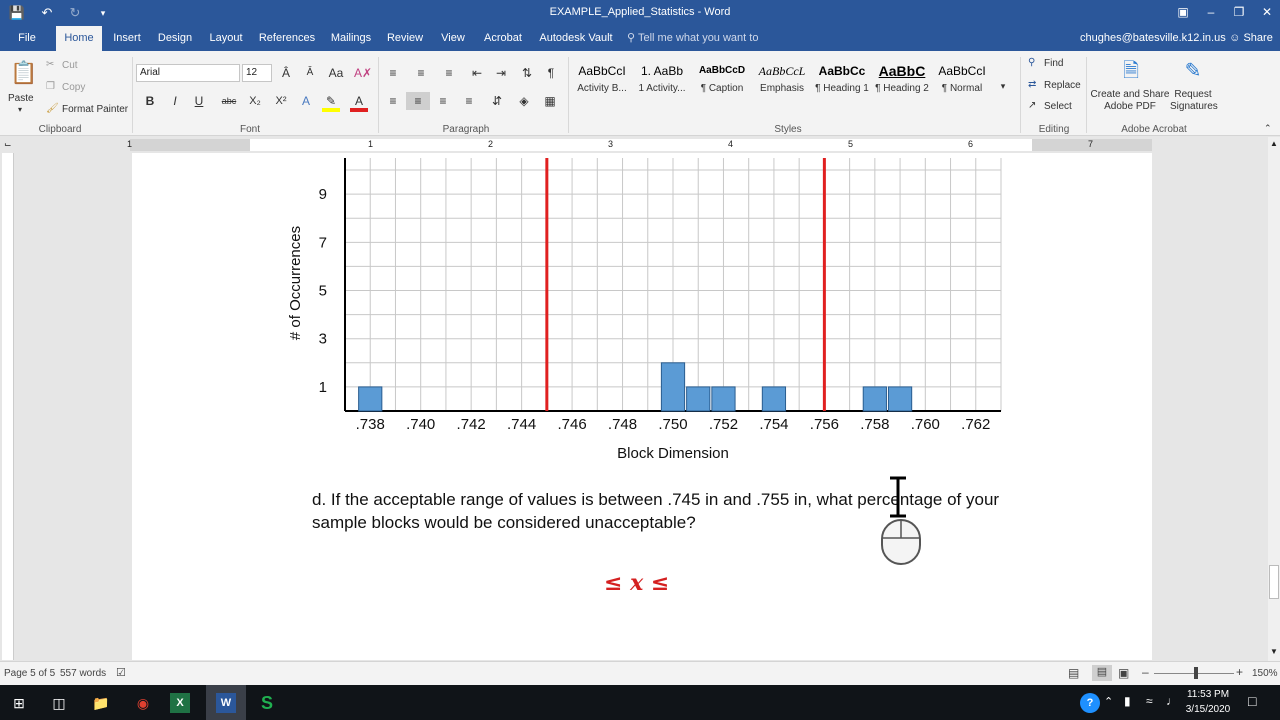 The width and height of the screenshot is (1280, 720). What do you see at coordinates (1268, 128) in the screenshot?
I see `collapse-ribbon-icon: ⌃` at bounding box center [1268, 128].